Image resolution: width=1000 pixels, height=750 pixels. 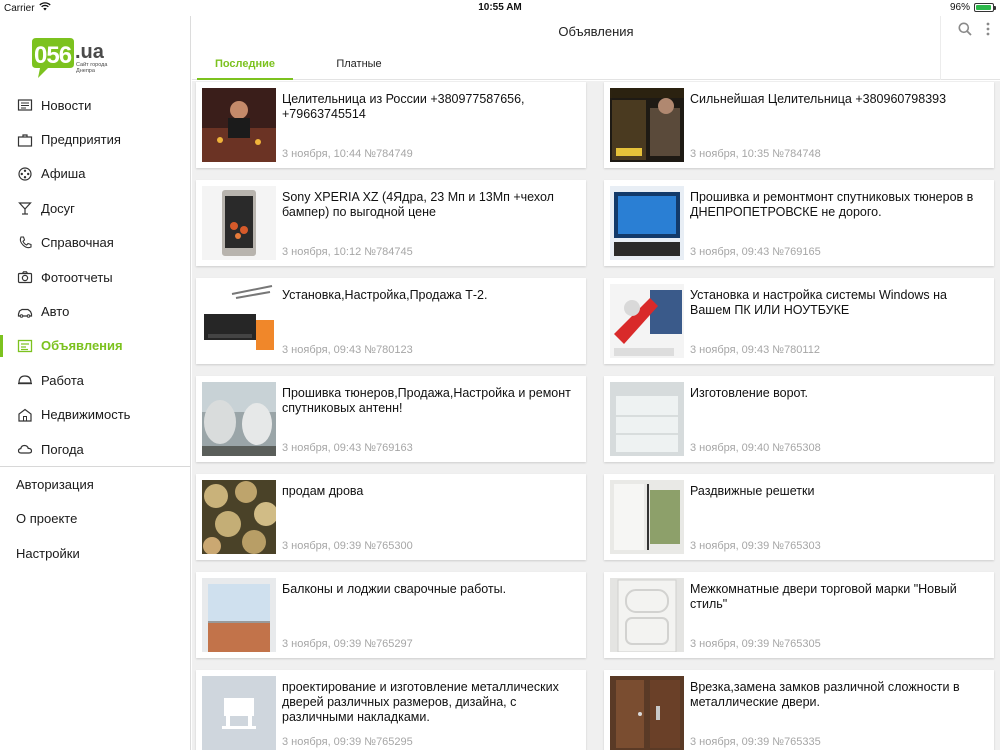 I want to click on sidebar-item-label: Афиша, so click(x=63, y=174).